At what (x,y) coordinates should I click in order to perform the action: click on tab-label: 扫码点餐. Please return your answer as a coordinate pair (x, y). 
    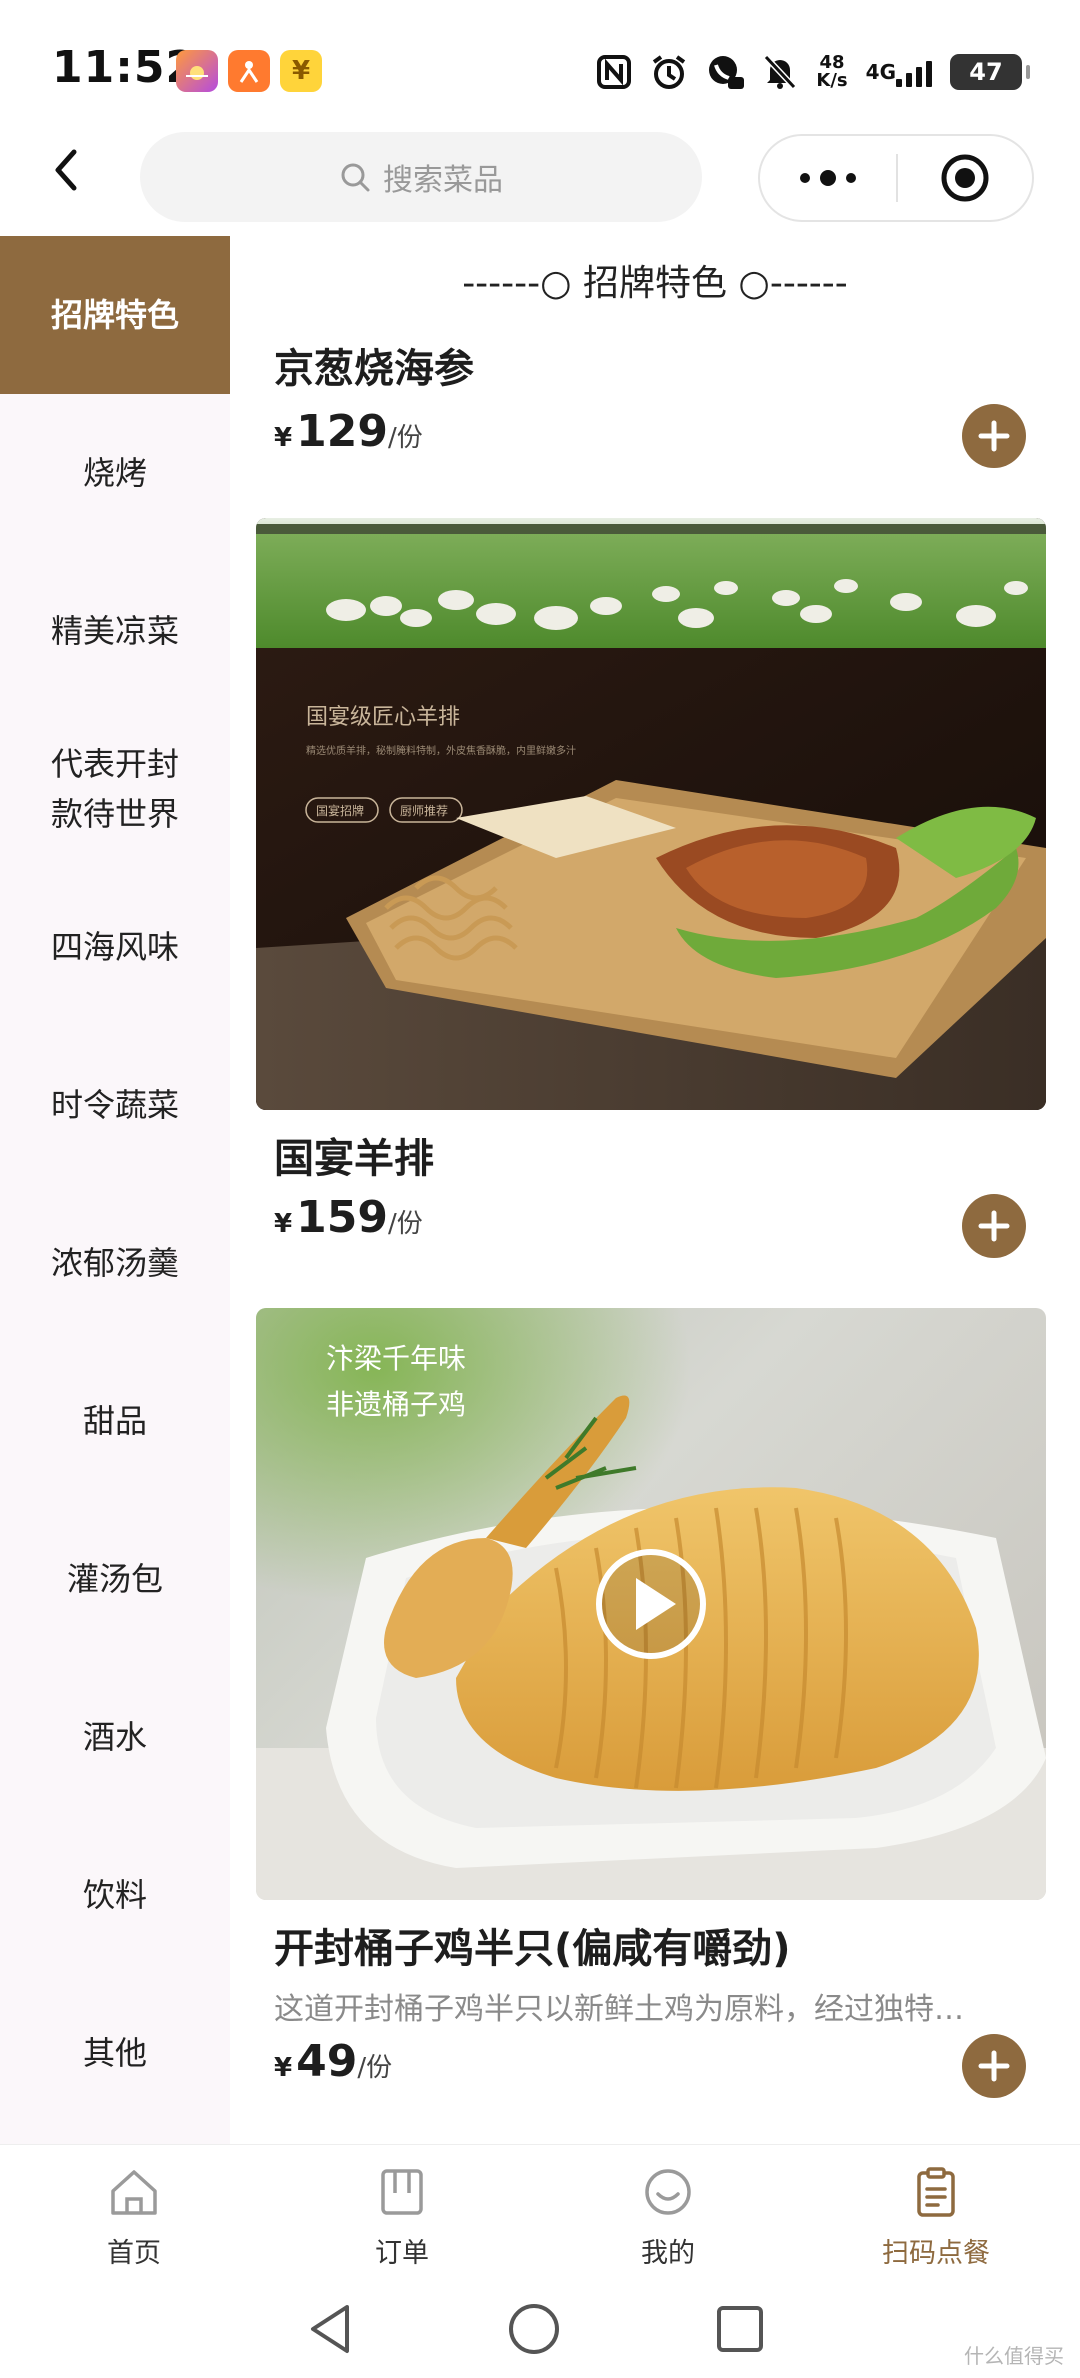
    Looking at the image, I should click on (936, 2253).